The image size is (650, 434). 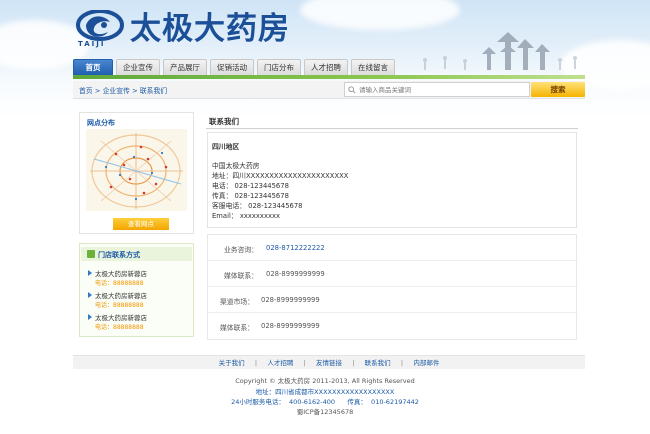 What do you see at coordinates (392, 128) in the screenshot?
I see `title-divider` at bounding box center [392, 128].